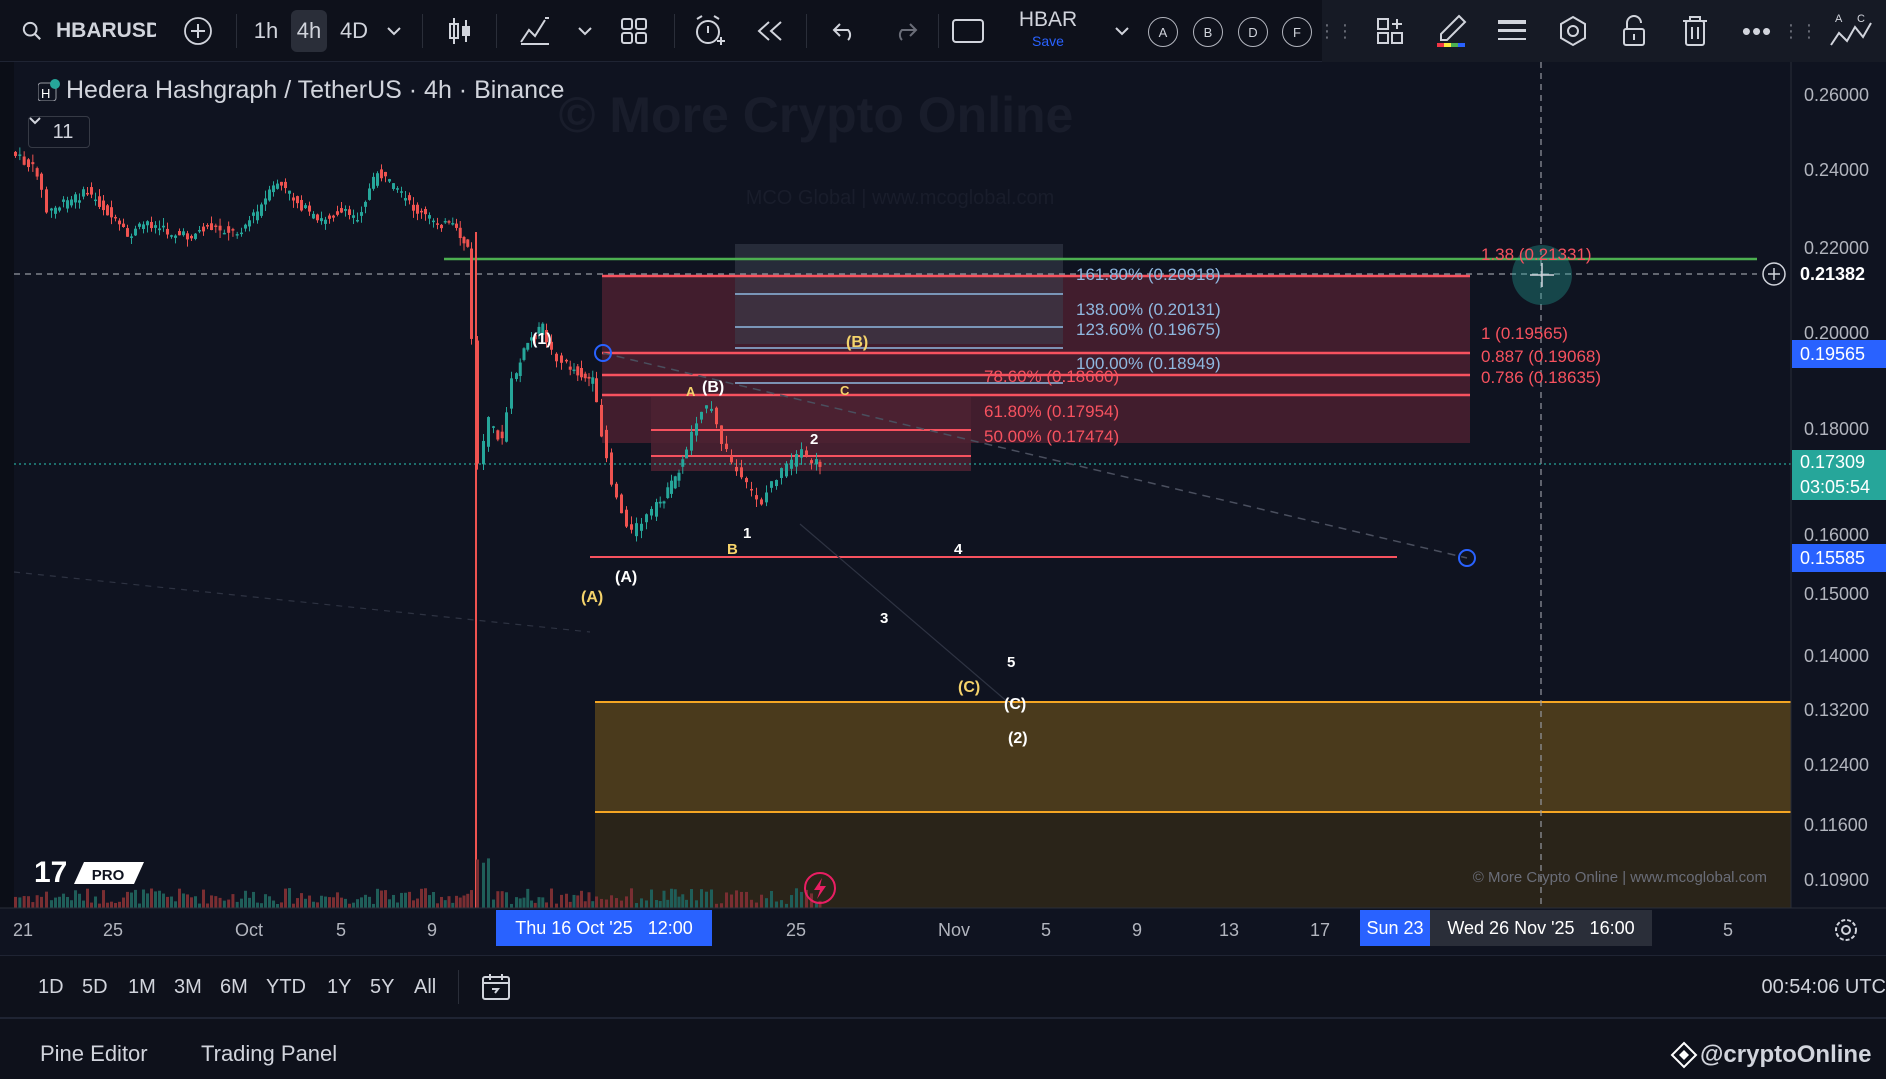 The height and width of the screenshot is (1079, 1886). Describe the element at coordinates (425, 987) in the screenshot. I see `range-all: All` at that location.